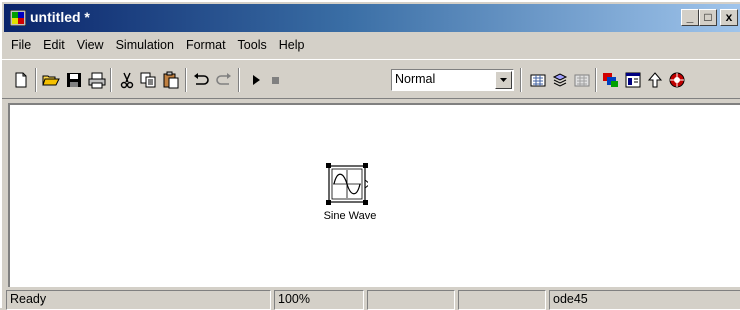 The image size is (740, 310). What do you see at coordinates (690, 17) in the screenshot?
I see `minimize-button: _` at bounding box center [690, 17].